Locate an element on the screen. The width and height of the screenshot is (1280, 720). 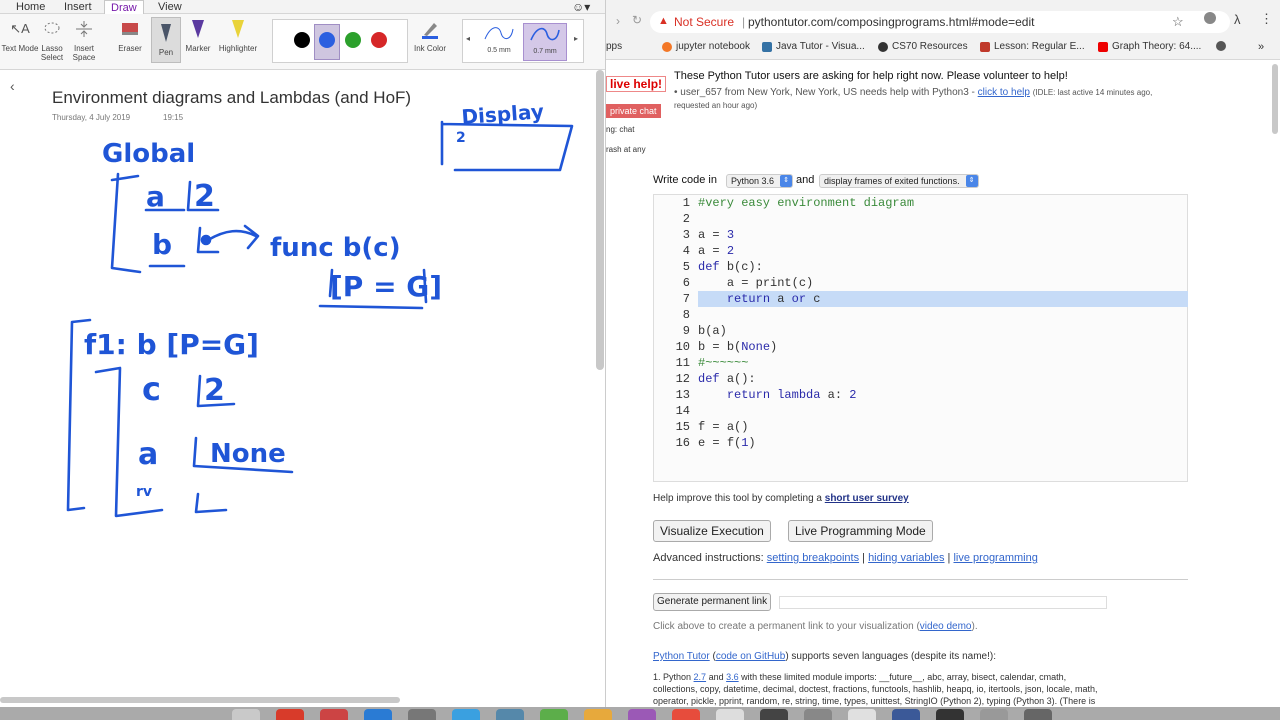
hiding-variables-link: hiding variables is located at coordinates (906, 558).